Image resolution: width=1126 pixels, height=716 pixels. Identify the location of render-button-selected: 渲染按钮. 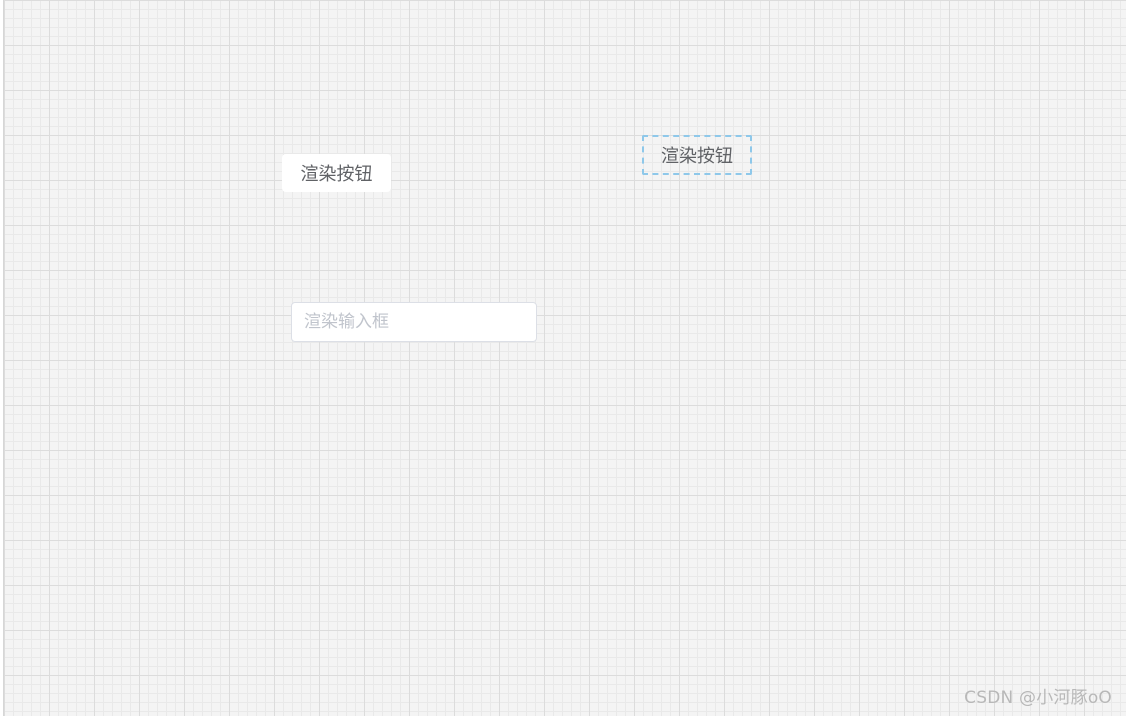
(697, 155).